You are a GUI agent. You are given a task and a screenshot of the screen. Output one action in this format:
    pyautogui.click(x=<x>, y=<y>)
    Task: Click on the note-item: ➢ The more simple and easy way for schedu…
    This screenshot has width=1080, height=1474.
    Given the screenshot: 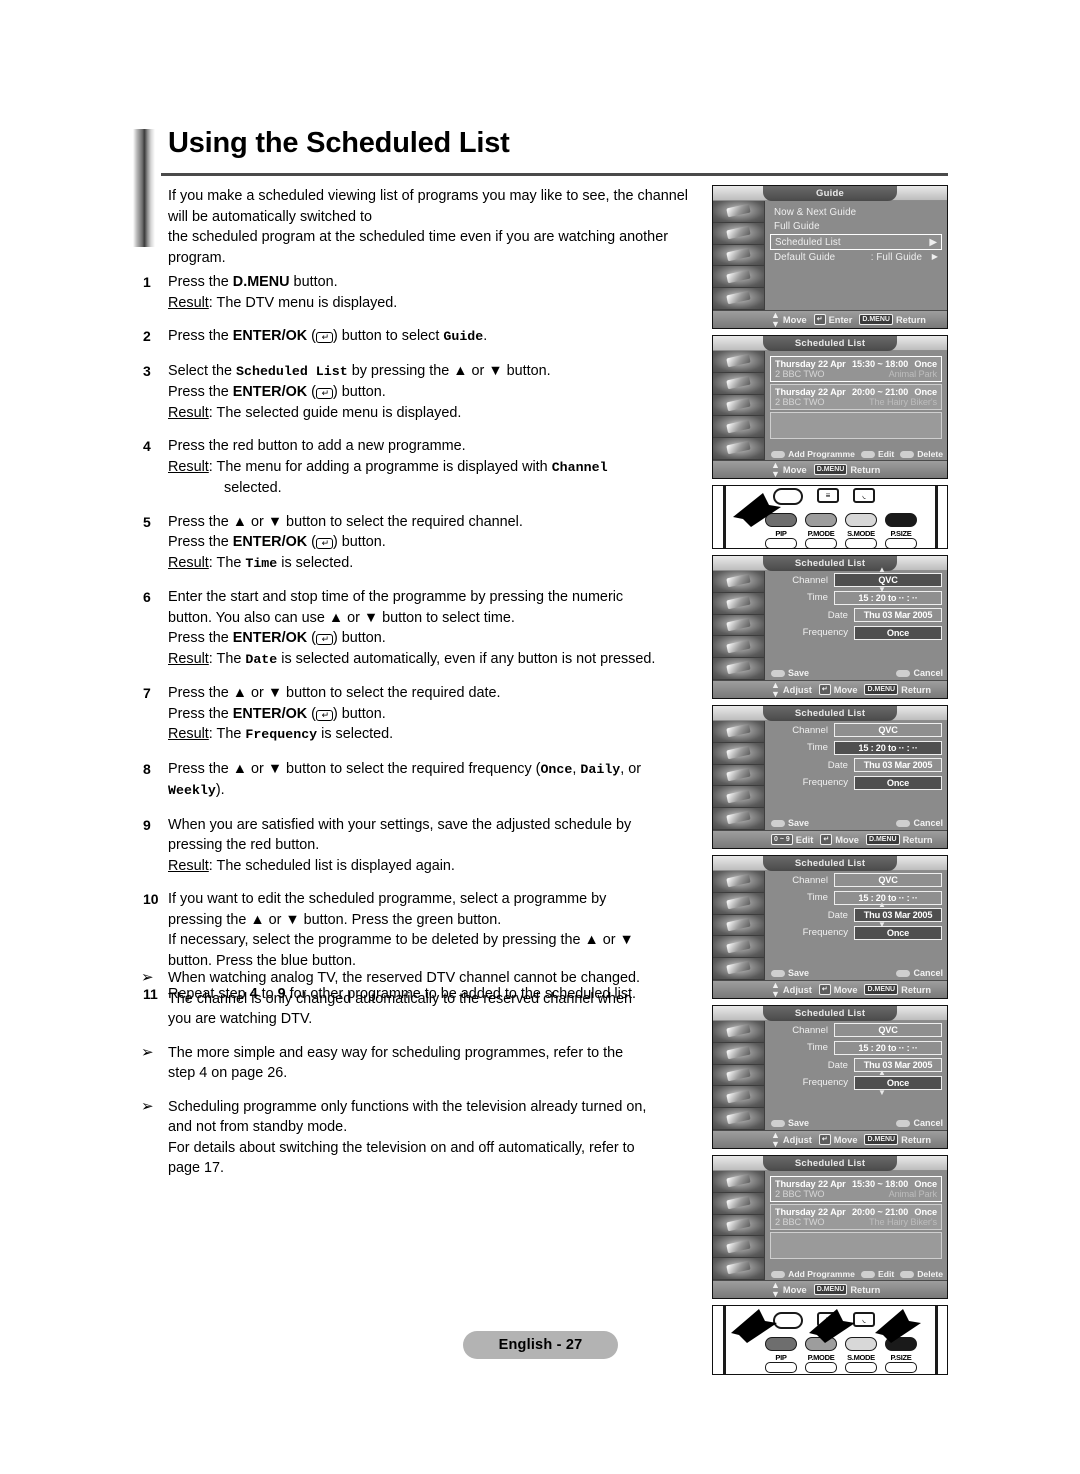 What is the action you would take?
    pyautogui.click(x=429, y=1063)
    